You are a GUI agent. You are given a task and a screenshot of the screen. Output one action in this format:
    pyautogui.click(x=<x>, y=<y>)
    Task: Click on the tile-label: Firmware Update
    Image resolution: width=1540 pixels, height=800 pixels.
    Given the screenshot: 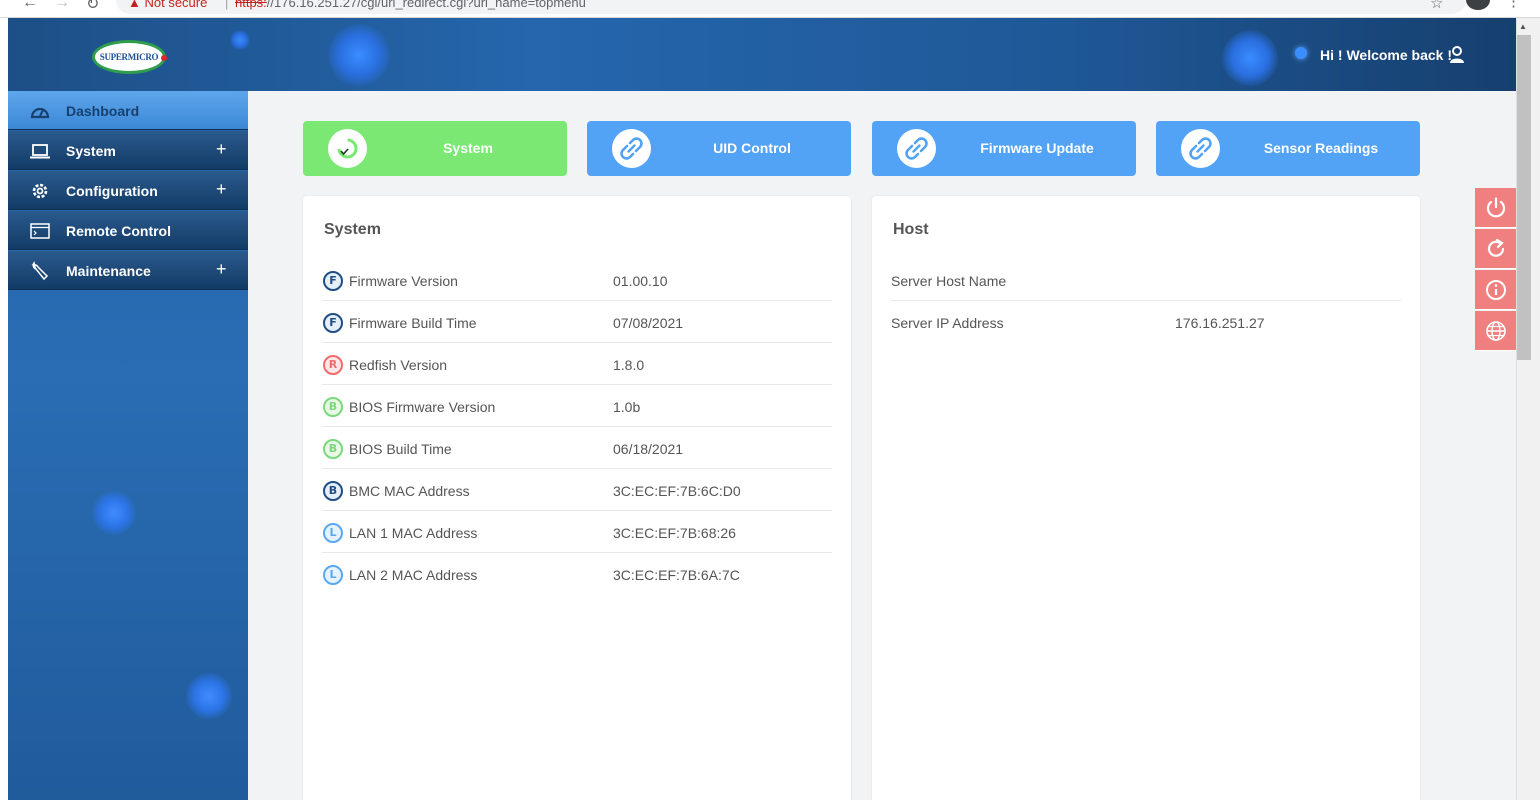 What is the action you would take?
    pyautogui.click(x=1037, y=148)
    